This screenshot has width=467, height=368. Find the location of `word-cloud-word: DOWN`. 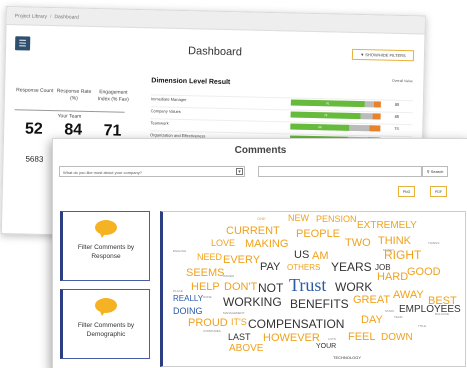

word-cloud-word: DOWN is located at coordinates (397, 338).